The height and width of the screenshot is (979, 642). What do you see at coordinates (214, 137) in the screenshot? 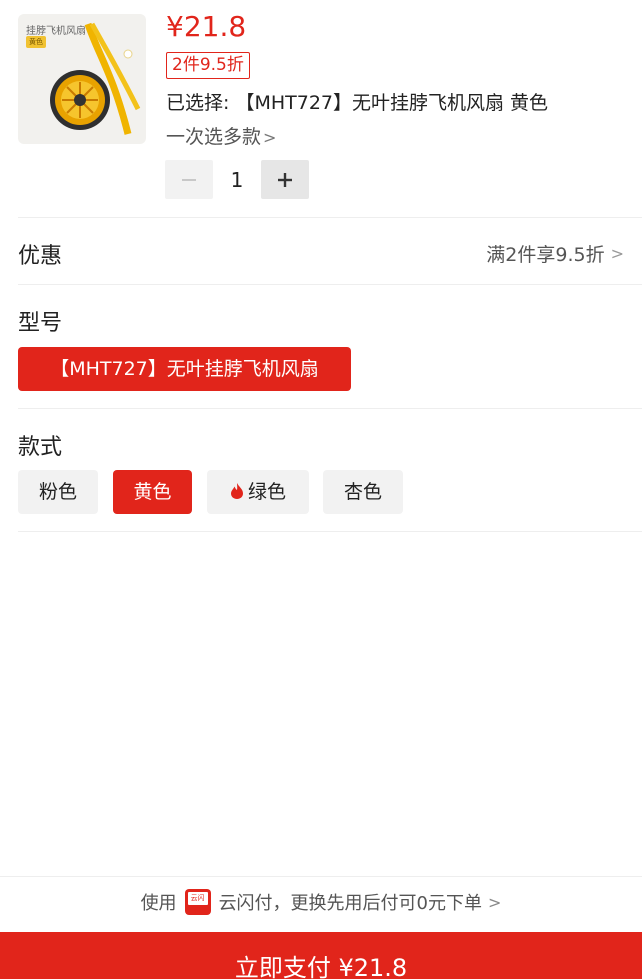
I see `multi-select-label: 一次选多款` at bounding box center [214, 137].